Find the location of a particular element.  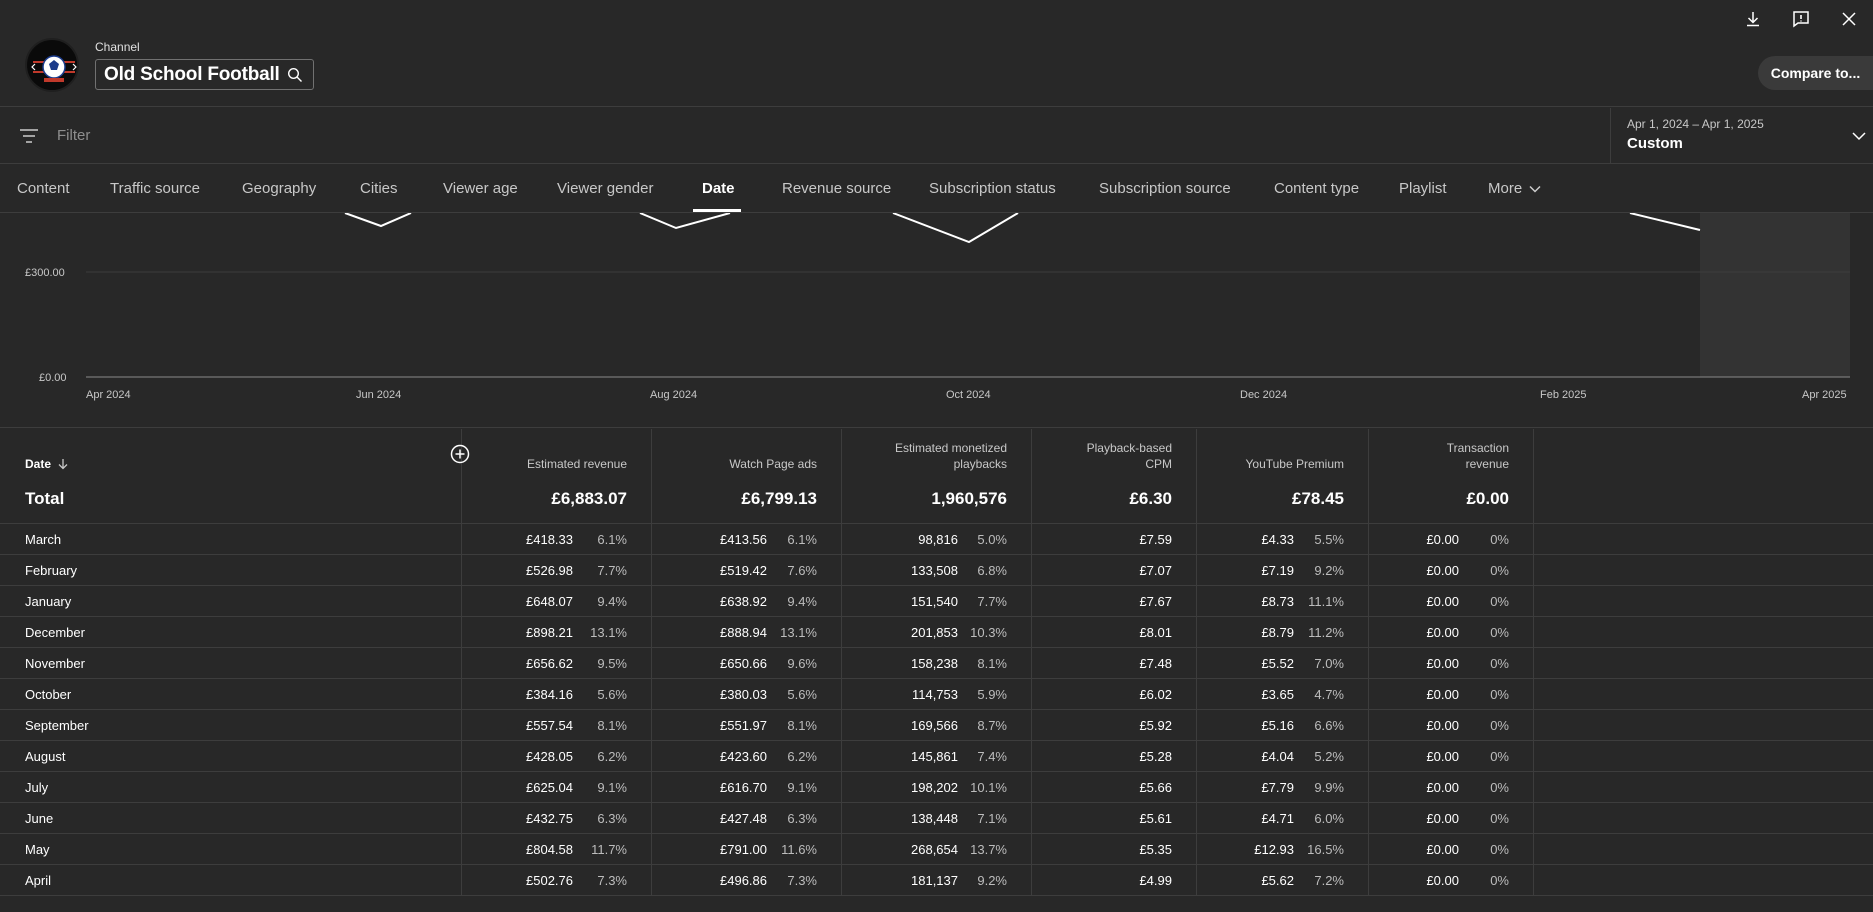

total-premium: £78.45 is located at coordinates (1318, 498).